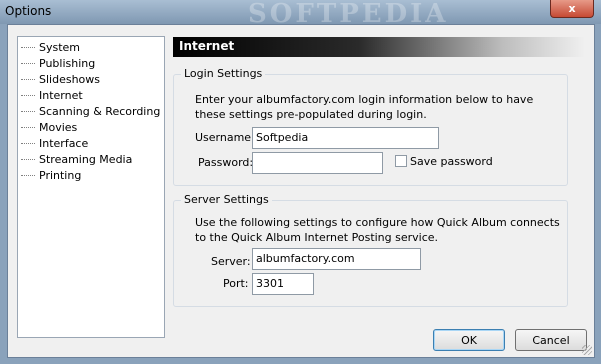  I want to click on tree-item-interface: Interface, so click(54, 143).